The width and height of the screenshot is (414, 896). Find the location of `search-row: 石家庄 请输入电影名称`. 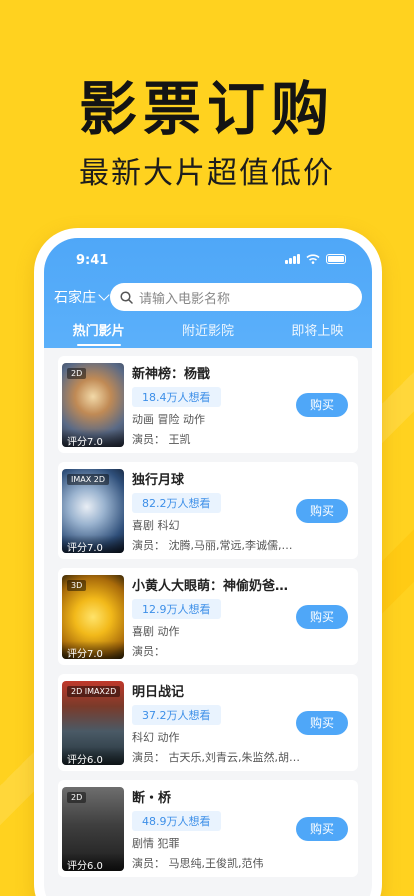

search-row: 石家庄 请输入电影名称 is located at coordinates (208, 297).